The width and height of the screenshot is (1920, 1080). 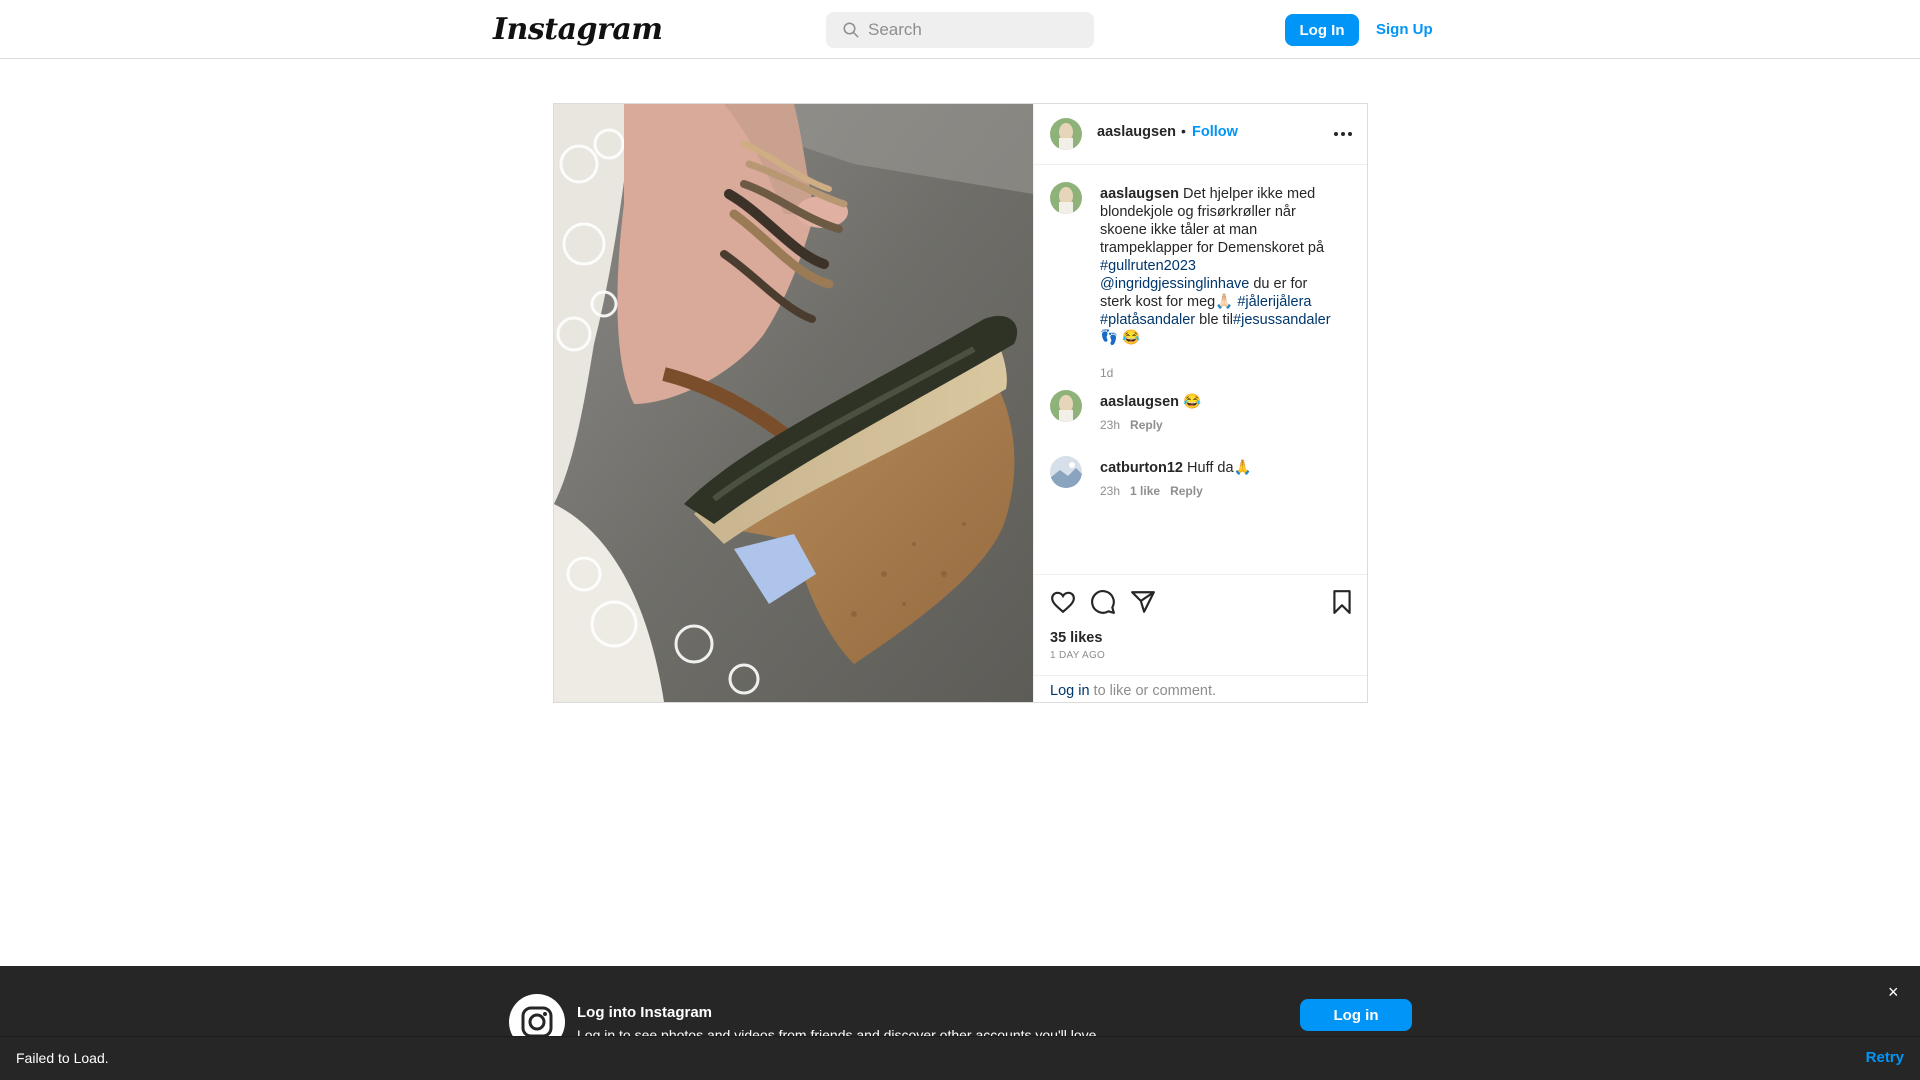 What do you see at coordinates (1076, 638) in the screenshot?
I see `likes-count: 35 likes` at bounding box center [1076, 638].